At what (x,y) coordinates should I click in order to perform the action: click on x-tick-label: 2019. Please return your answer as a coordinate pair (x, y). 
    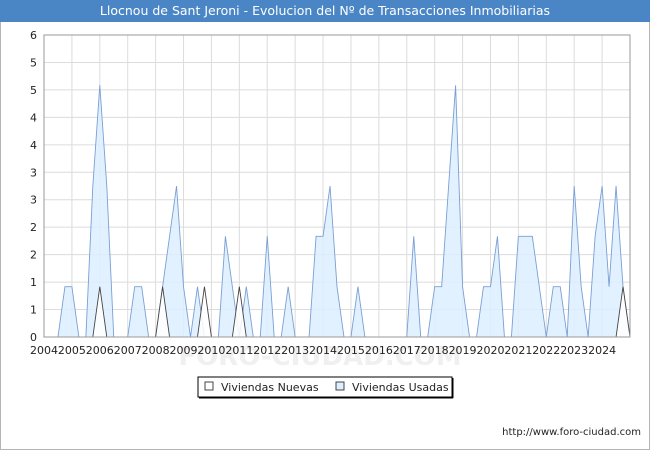
    Looking at the image, I should click on (463, 350).